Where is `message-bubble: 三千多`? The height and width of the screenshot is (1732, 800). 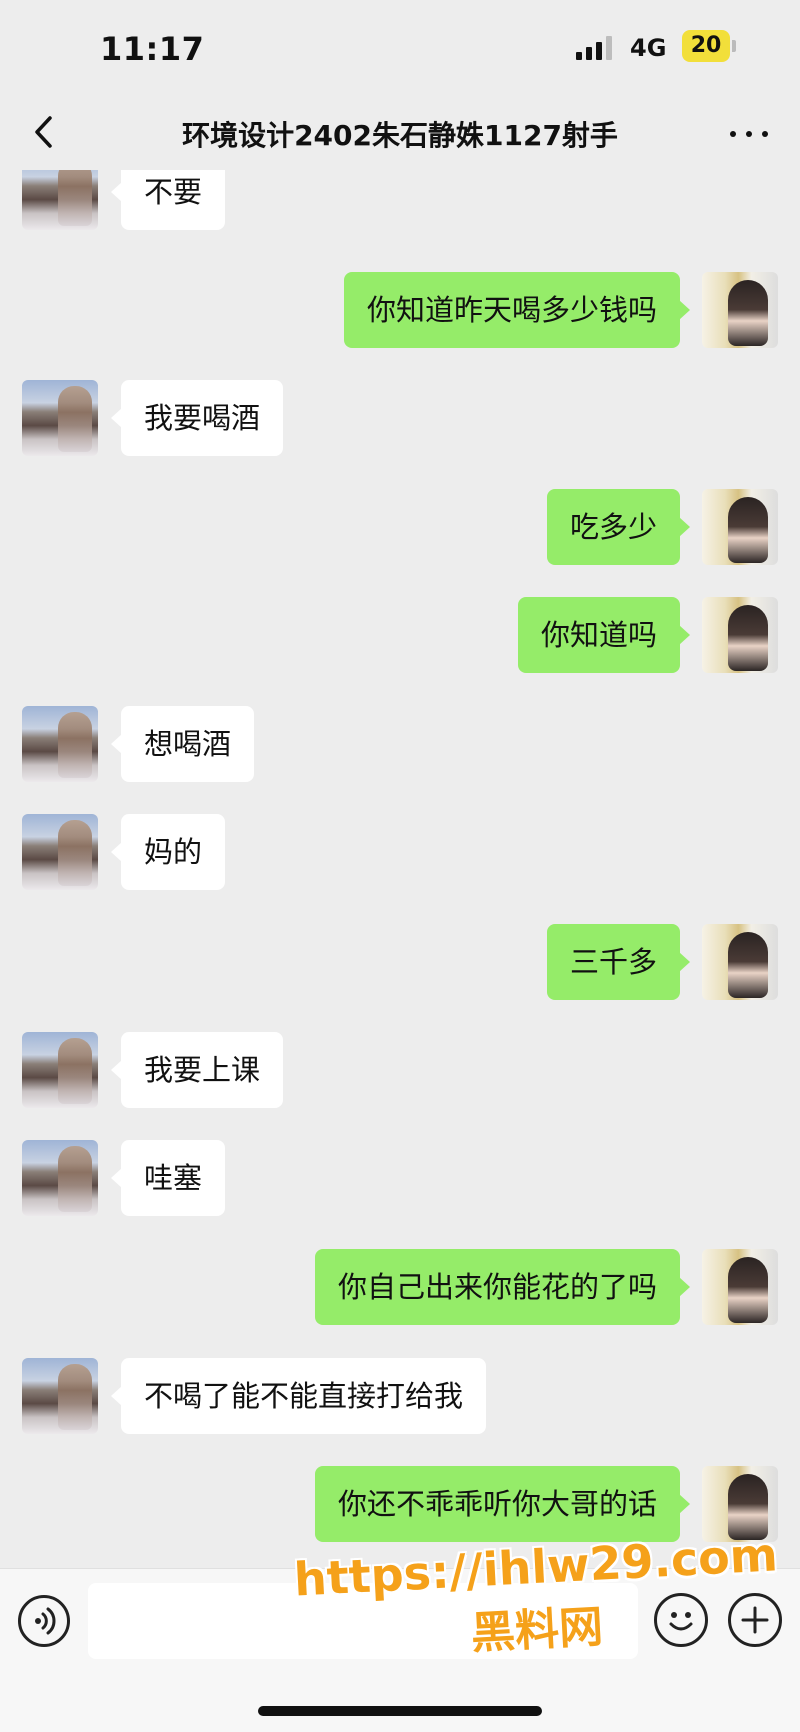
message-bubble: 三千多 is located at coordinates (618, 962).